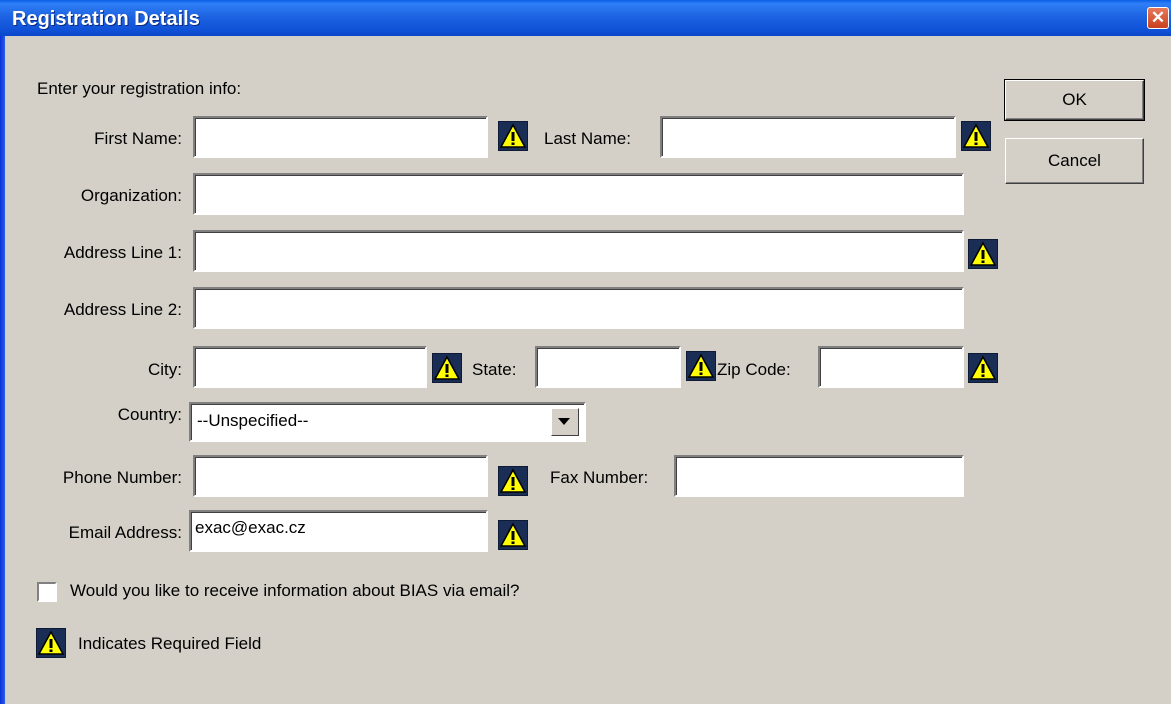  Describe the element at coordinates (310, 367) in the screenshot. I see `city-input` at that location.